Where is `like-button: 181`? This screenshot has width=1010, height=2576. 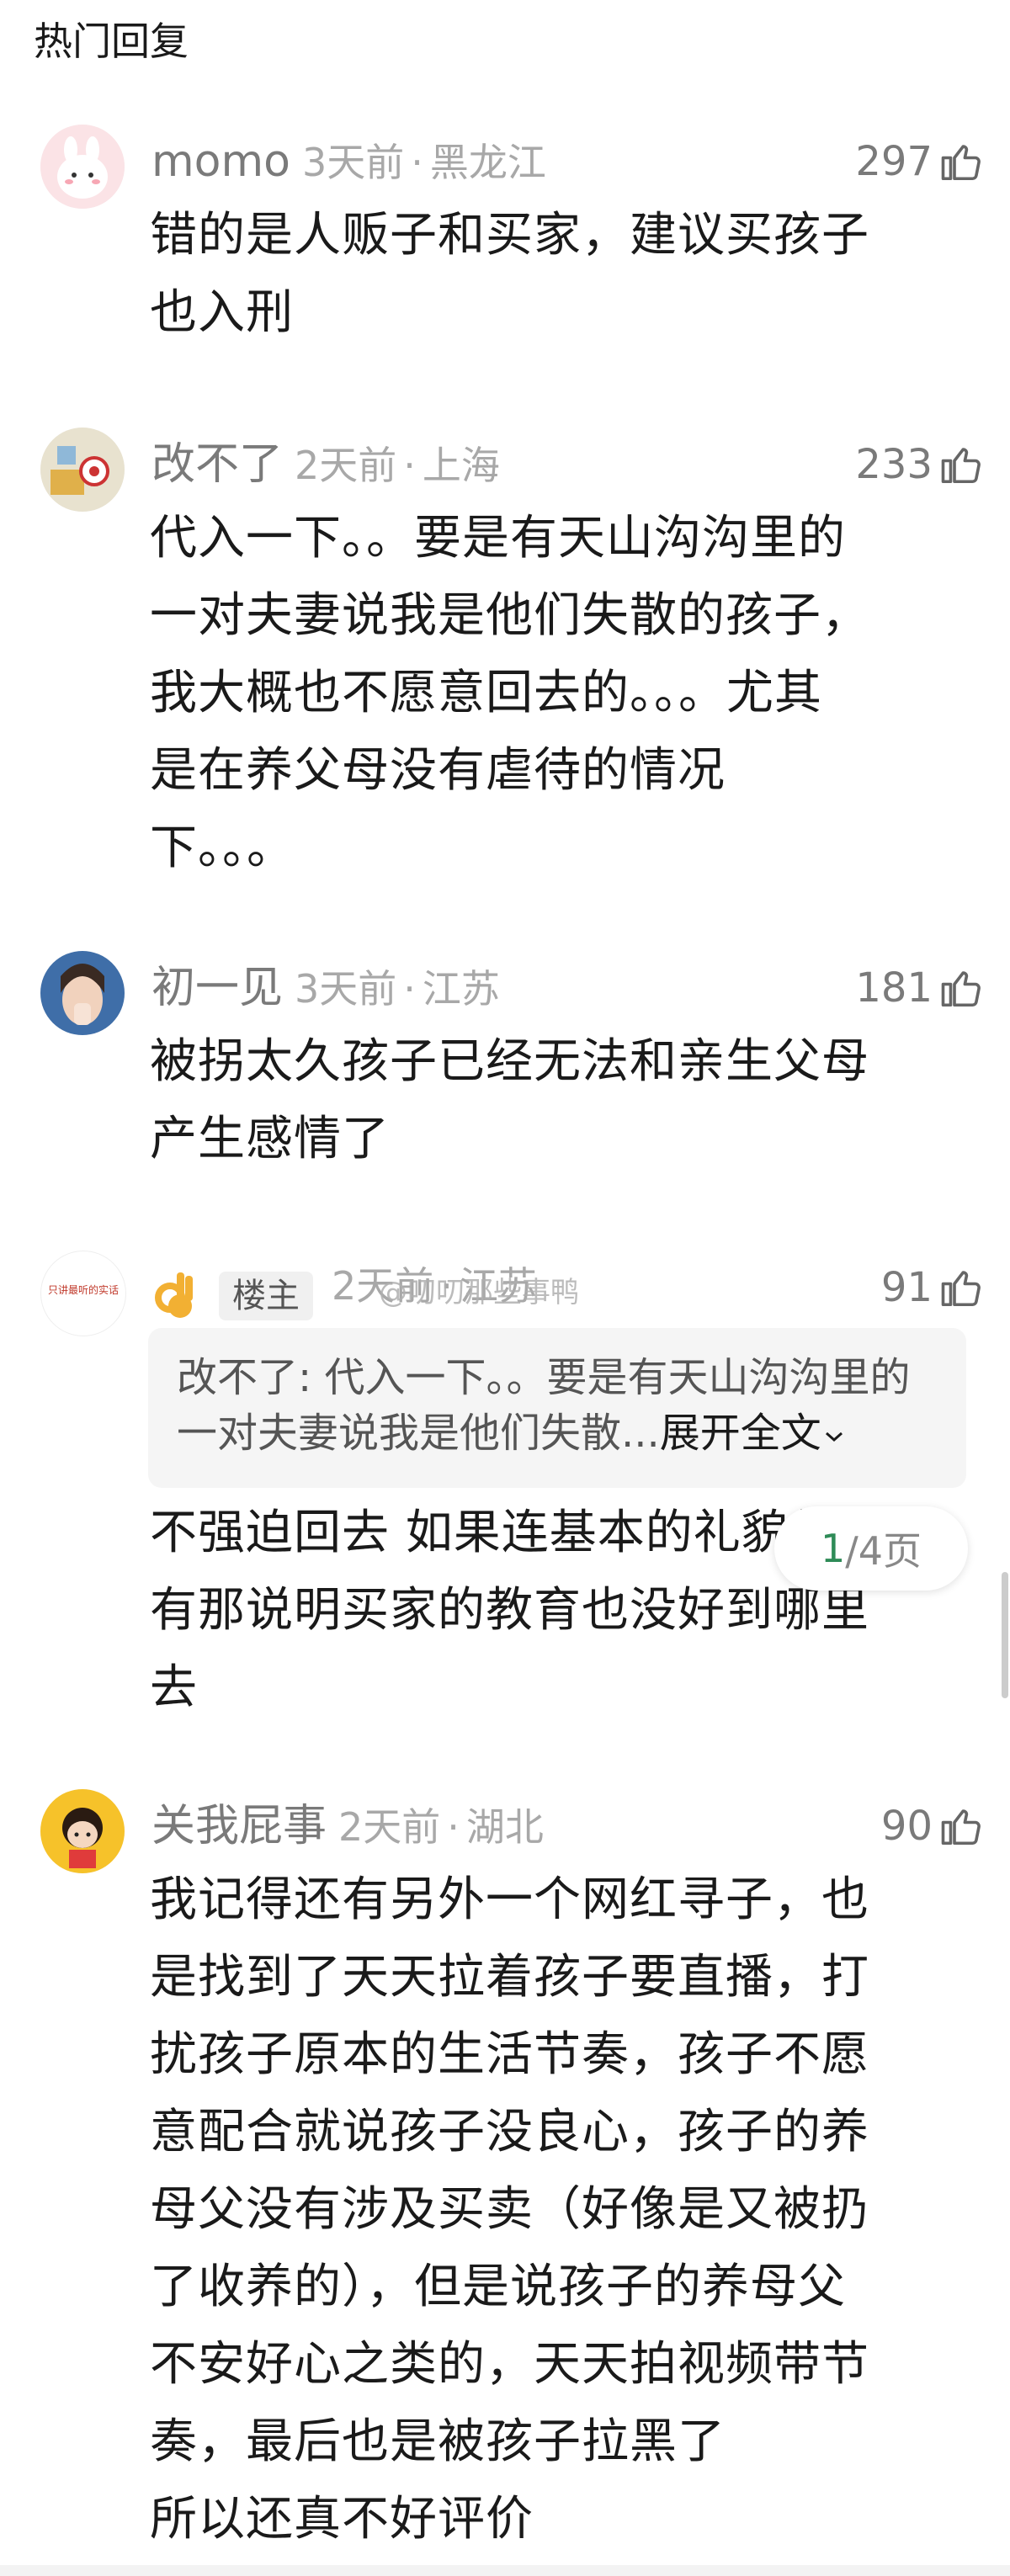 like-button: 181 is located at coordinates (920, 988).